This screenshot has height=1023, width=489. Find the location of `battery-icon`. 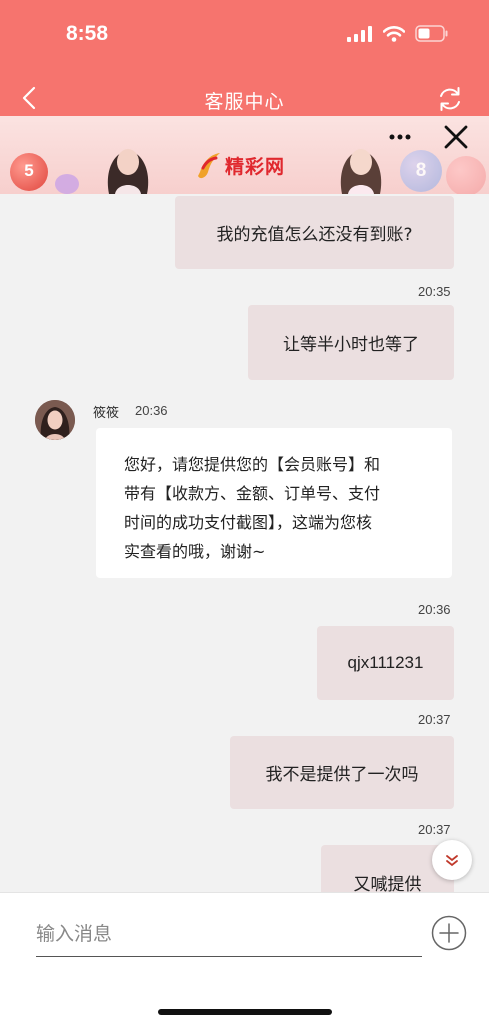

battery-icon is located at coordinates (431, 33).